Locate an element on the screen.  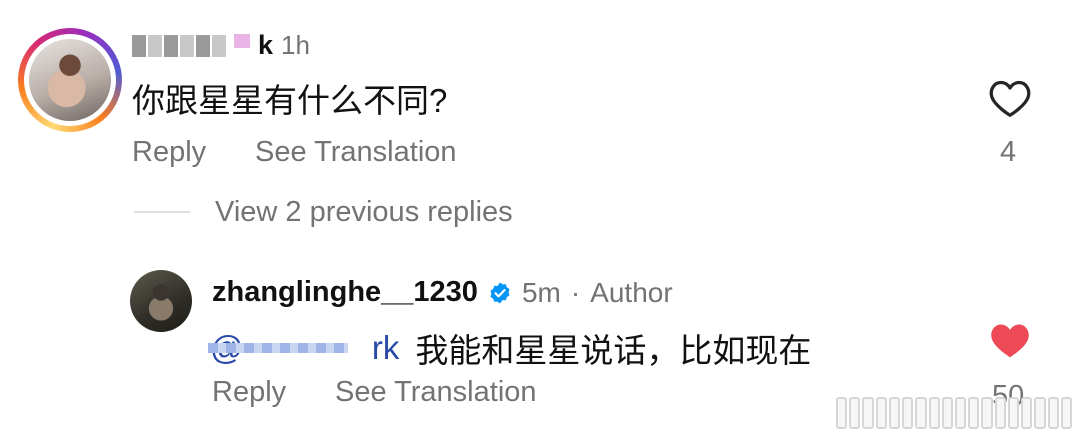
story-ring-avatar is located at coordinates (70, 80).